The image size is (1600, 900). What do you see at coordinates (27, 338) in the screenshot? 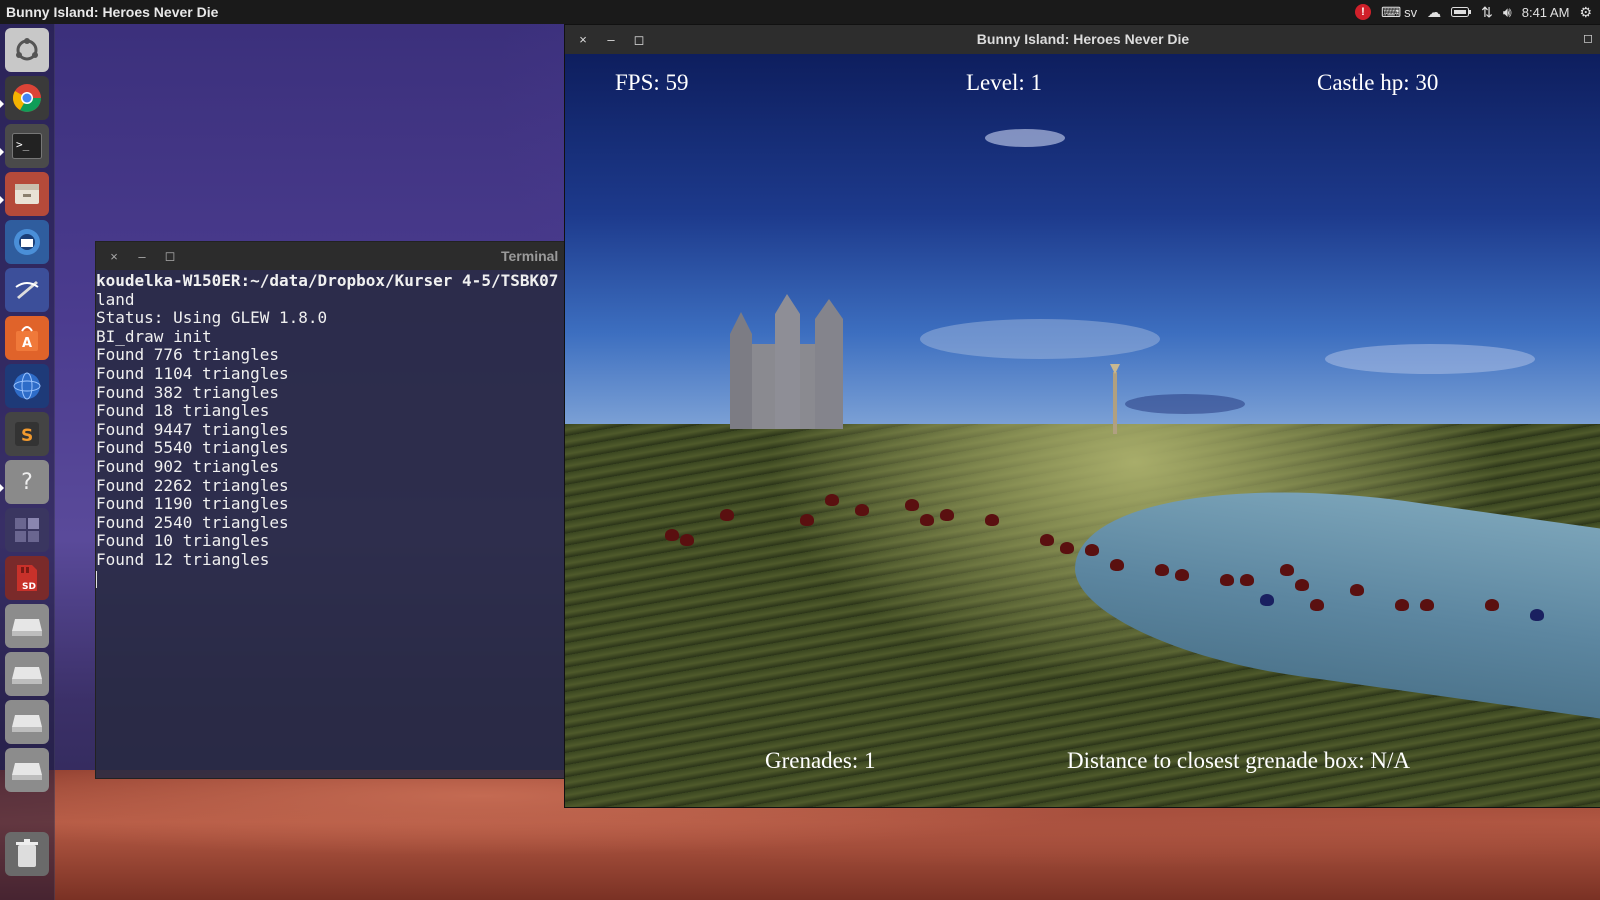
I see `launcher-item-software-center: A` at bounding box center [27, 338].